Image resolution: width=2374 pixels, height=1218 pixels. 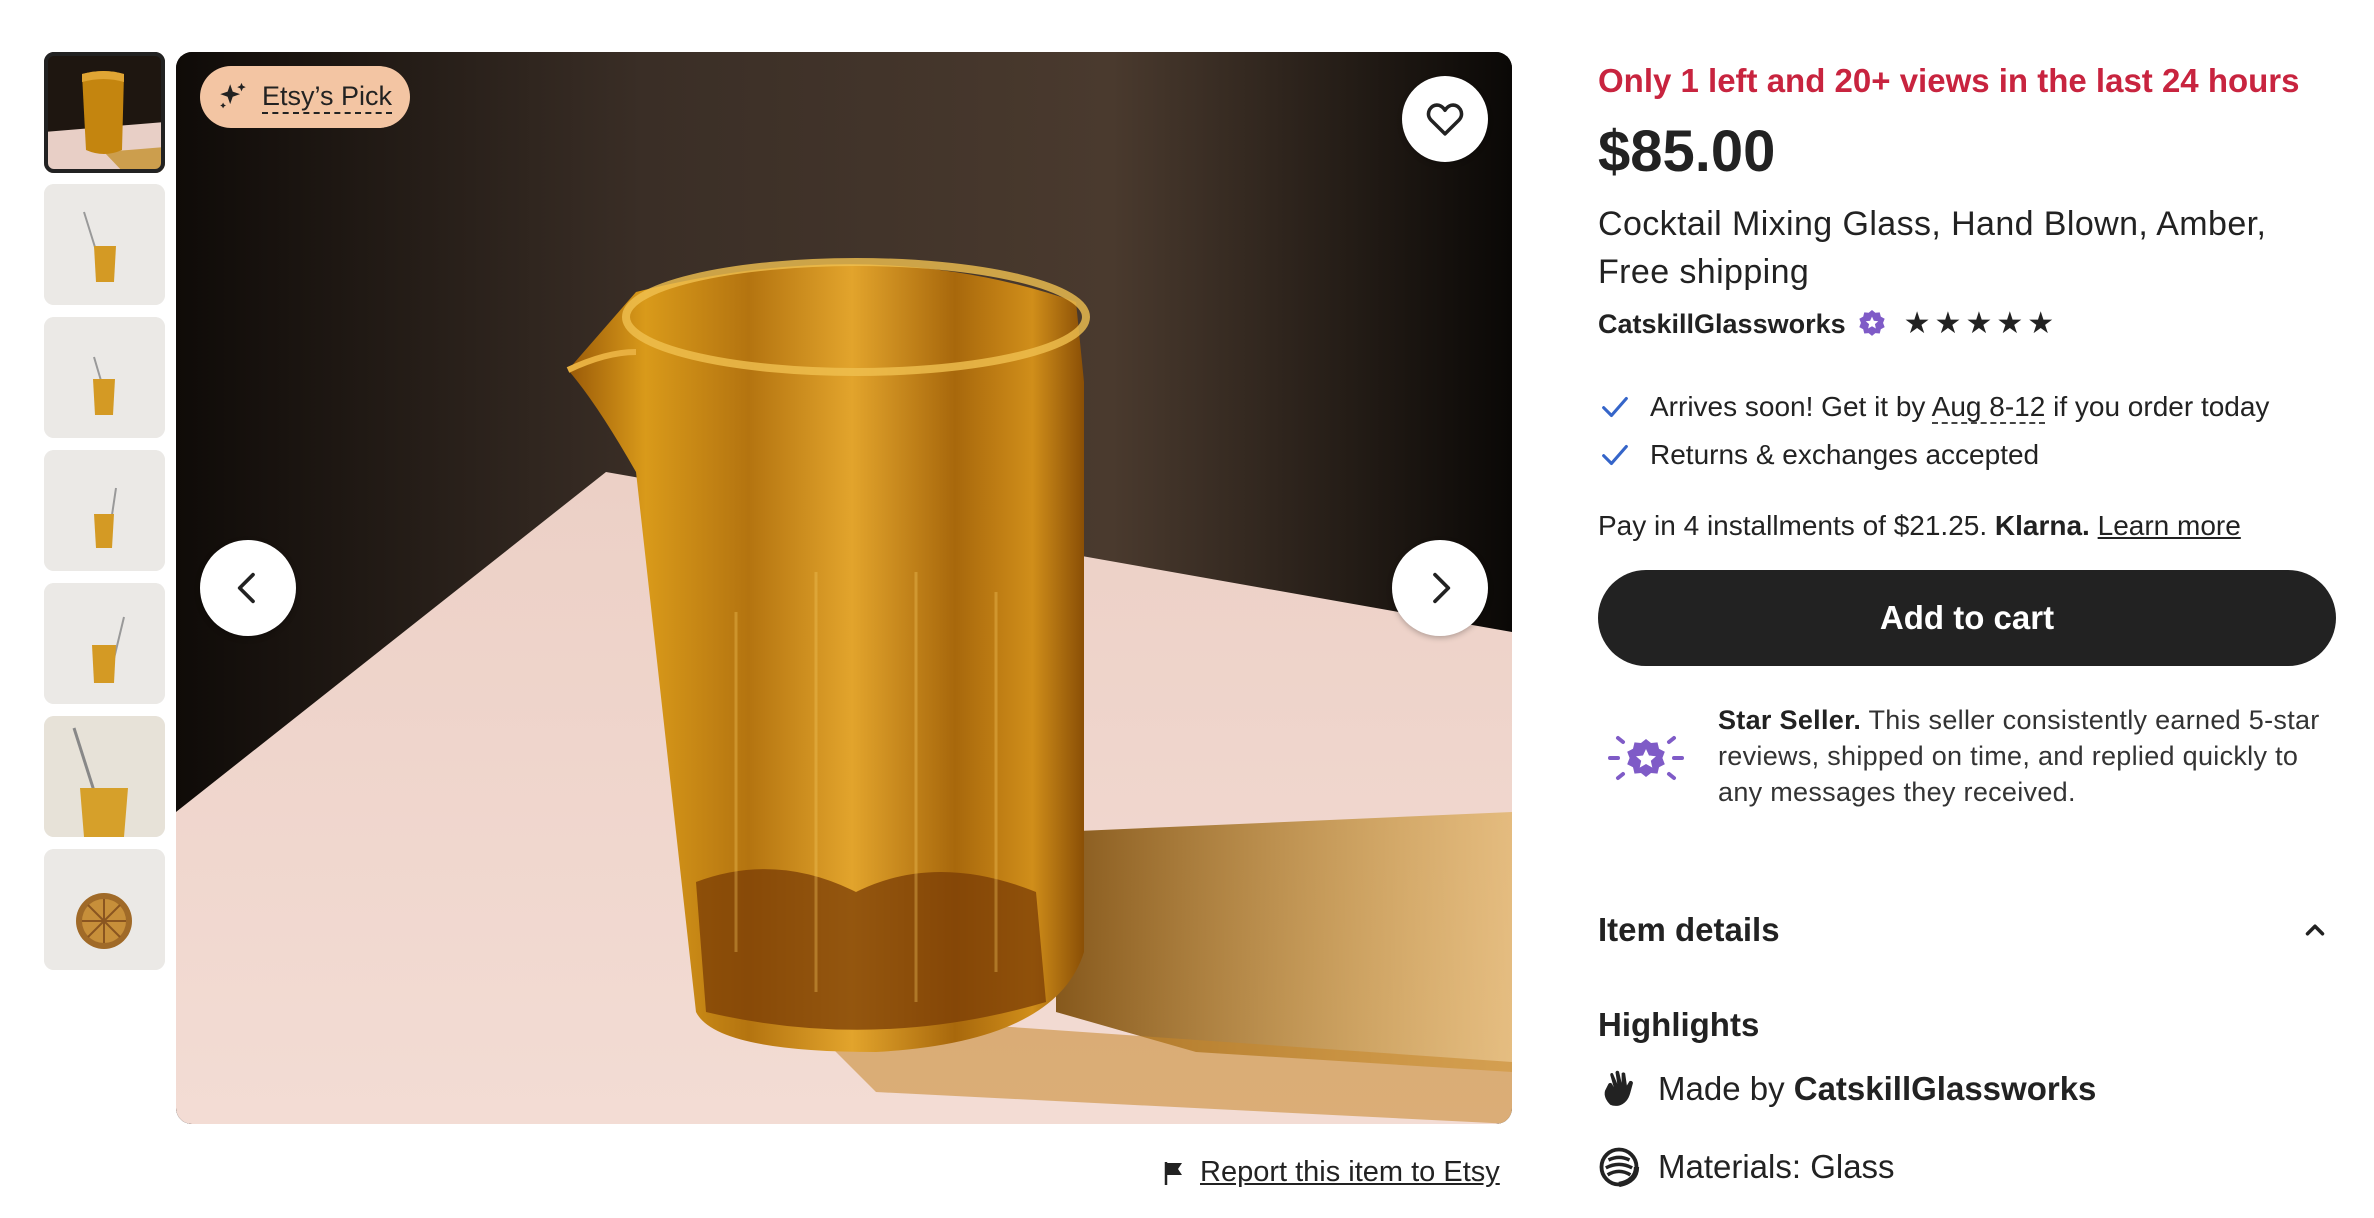 What do you see at coordinates (1791, 406) in the screenshot?
I see `delivery-prefix: Arrives soon! Get it by` at bounding box center [1791, 406].